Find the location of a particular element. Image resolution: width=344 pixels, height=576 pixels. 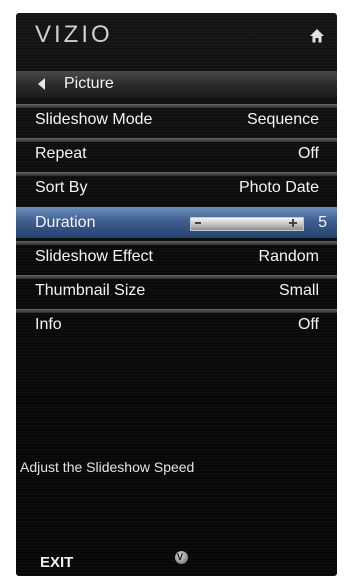

menu-item-value: 5 is located at coordinates (322, 222).